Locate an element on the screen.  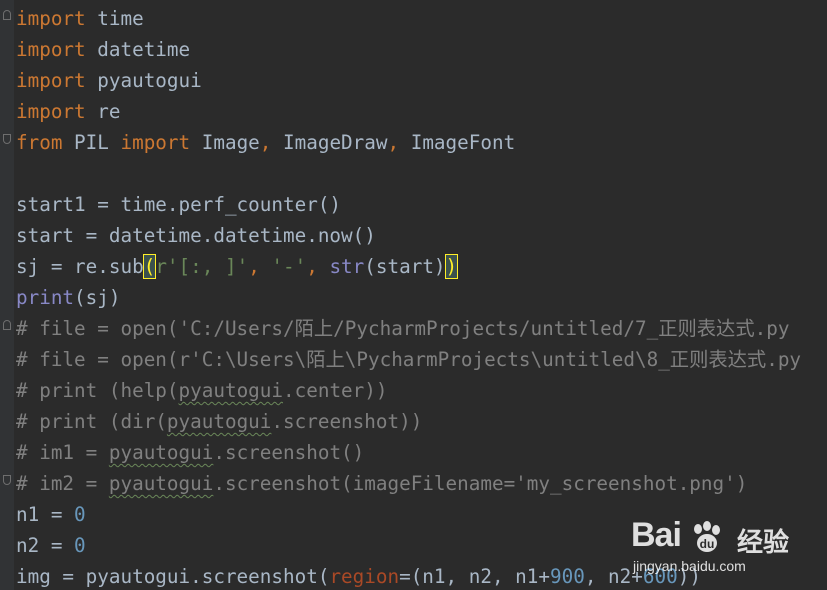
watermark-url: jingyan.baidu.com is located at coordinates (689, 566).